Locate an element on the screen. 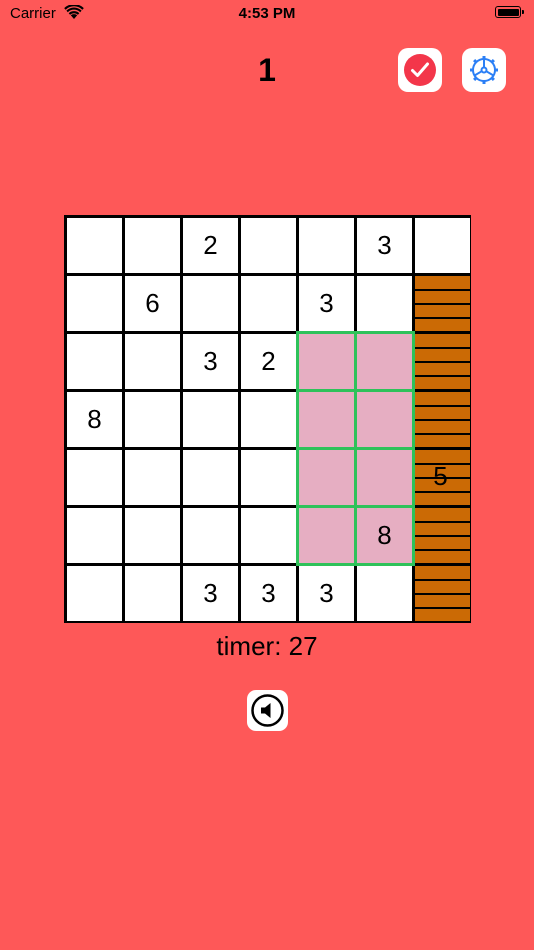 The width and height of the screenshot is (534, 950). gear-icon is located at coordinates (484, 70).